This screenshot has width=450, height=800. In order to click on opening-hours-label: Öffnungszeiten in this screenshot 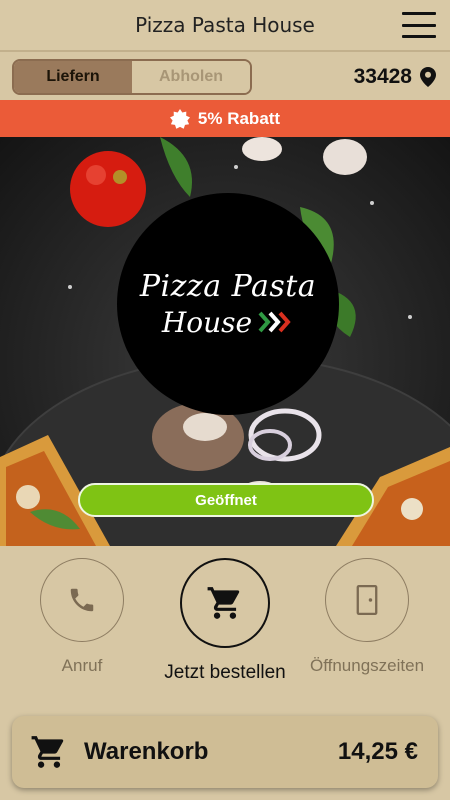, I will do `click(367, 665)`.